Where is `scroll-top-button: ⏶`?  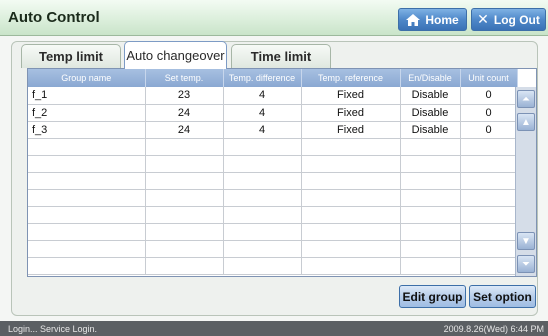
scroll-top-button: ⏶ is located at coordinates (526, 99).